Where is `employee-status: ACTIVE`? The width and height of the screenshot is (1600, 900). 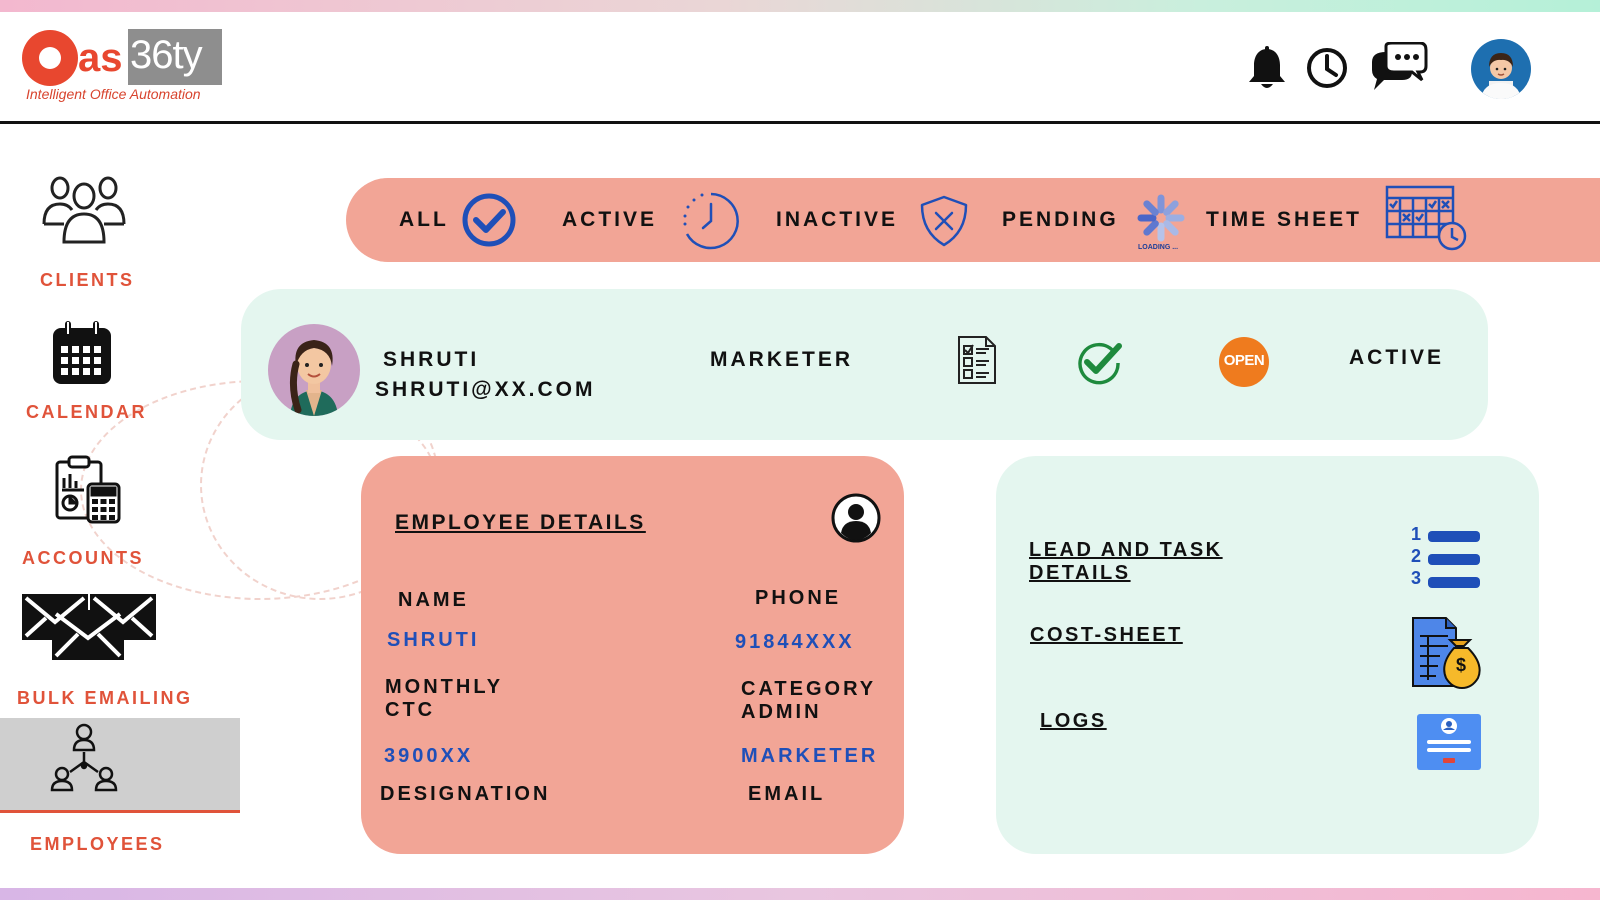 employee-status: ACTIVE is located at coordinates (1397, 357).